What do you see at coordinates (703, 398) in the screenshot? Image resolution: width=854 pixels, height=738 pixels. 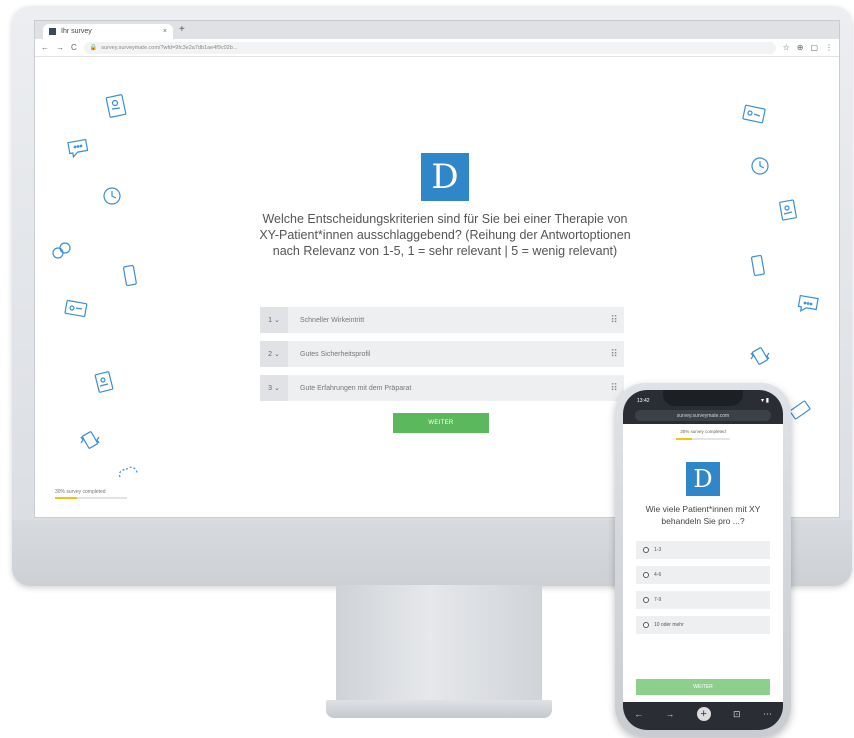 I see `phone-notch` at bounding box center [703, 398].